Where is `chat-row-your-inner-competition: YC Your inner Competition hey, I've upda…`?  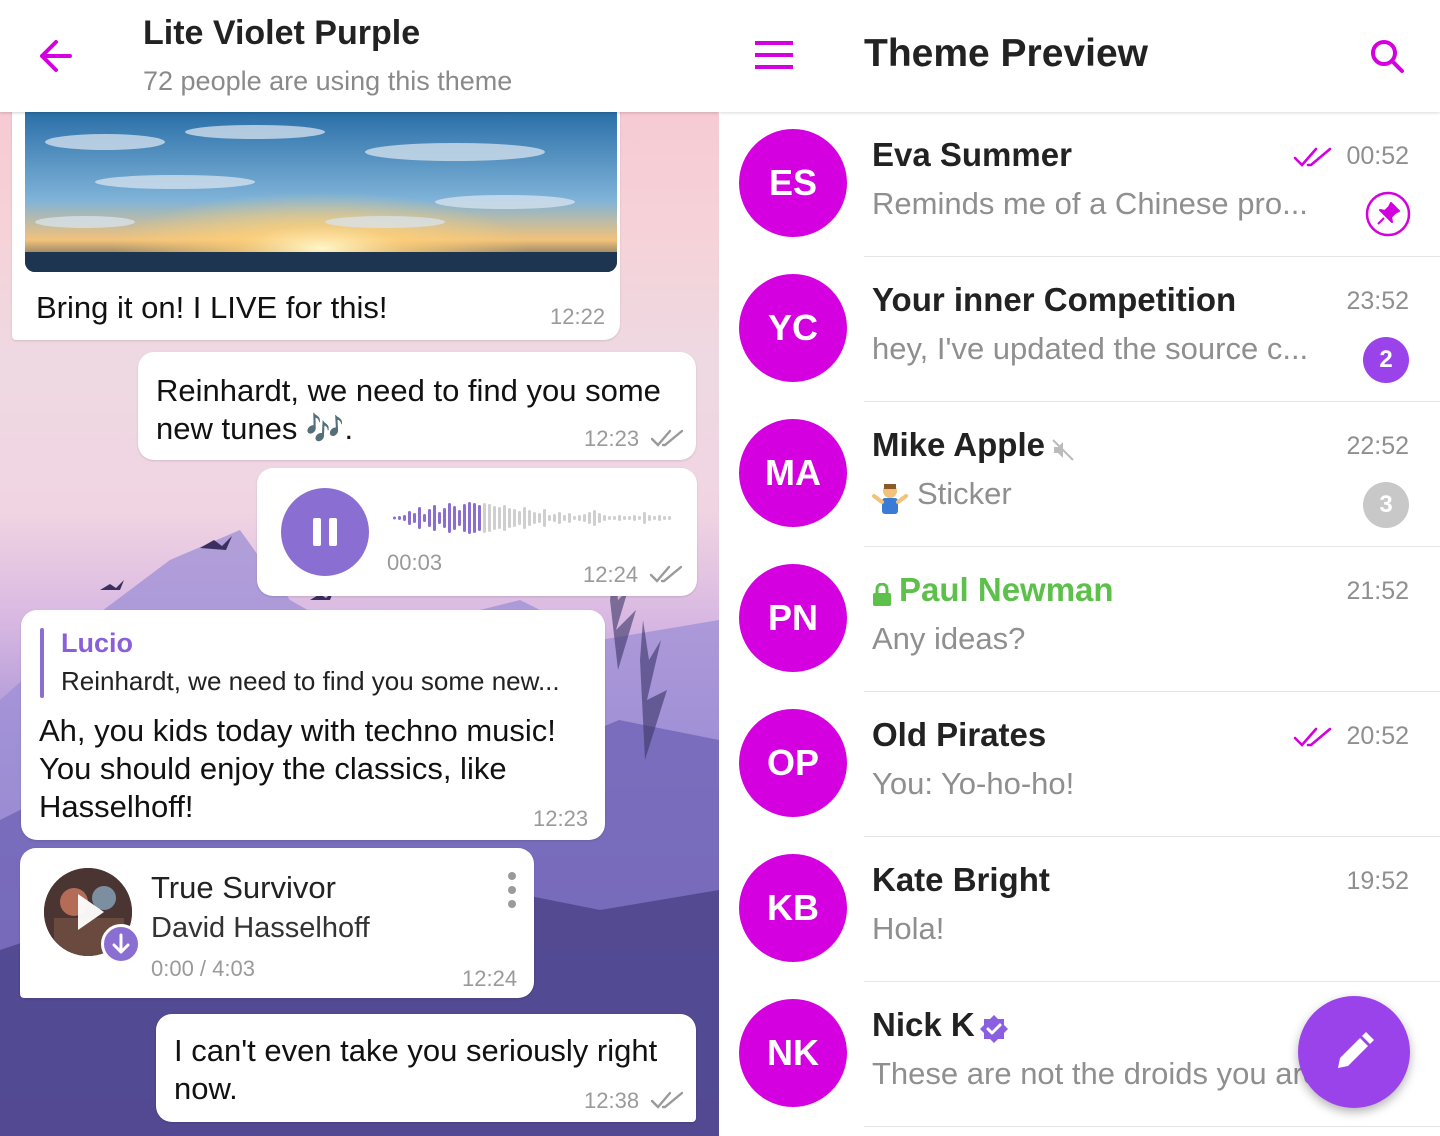
chat-row-your-inner-competition: YC Your inner Competition hey, I've upda… is located at coordinates (1079, 329).